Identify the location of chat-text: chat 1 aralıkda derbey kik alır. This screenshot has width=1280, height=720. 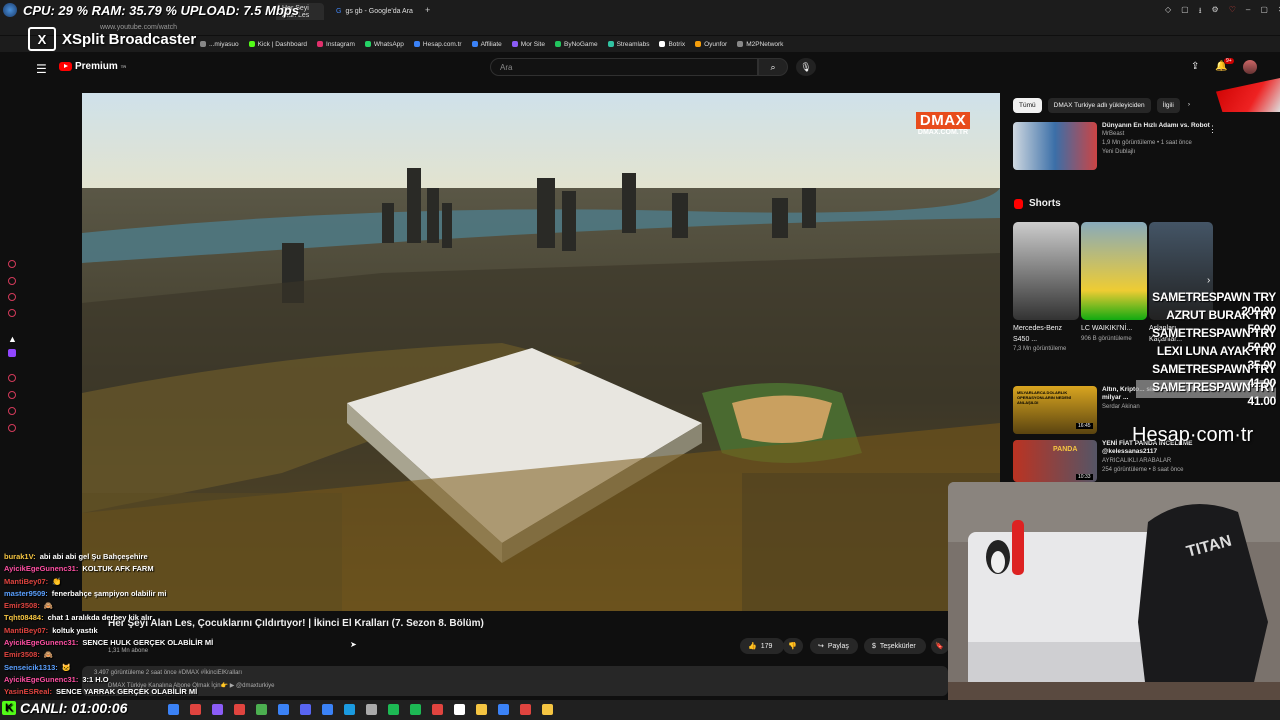
(100, 618).